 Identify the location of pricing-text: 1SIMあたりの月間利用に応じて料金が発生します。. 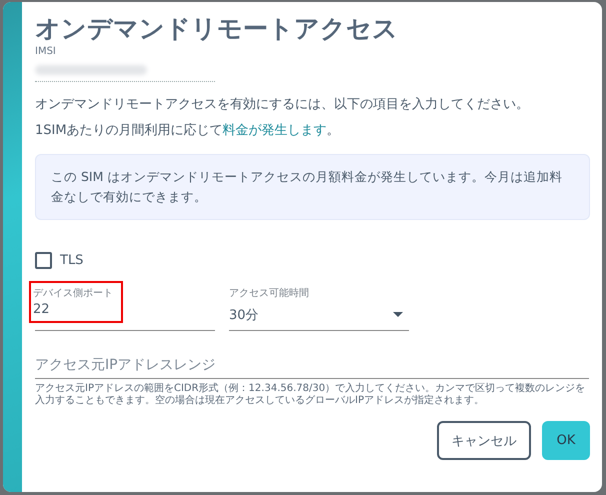
(188, 131).